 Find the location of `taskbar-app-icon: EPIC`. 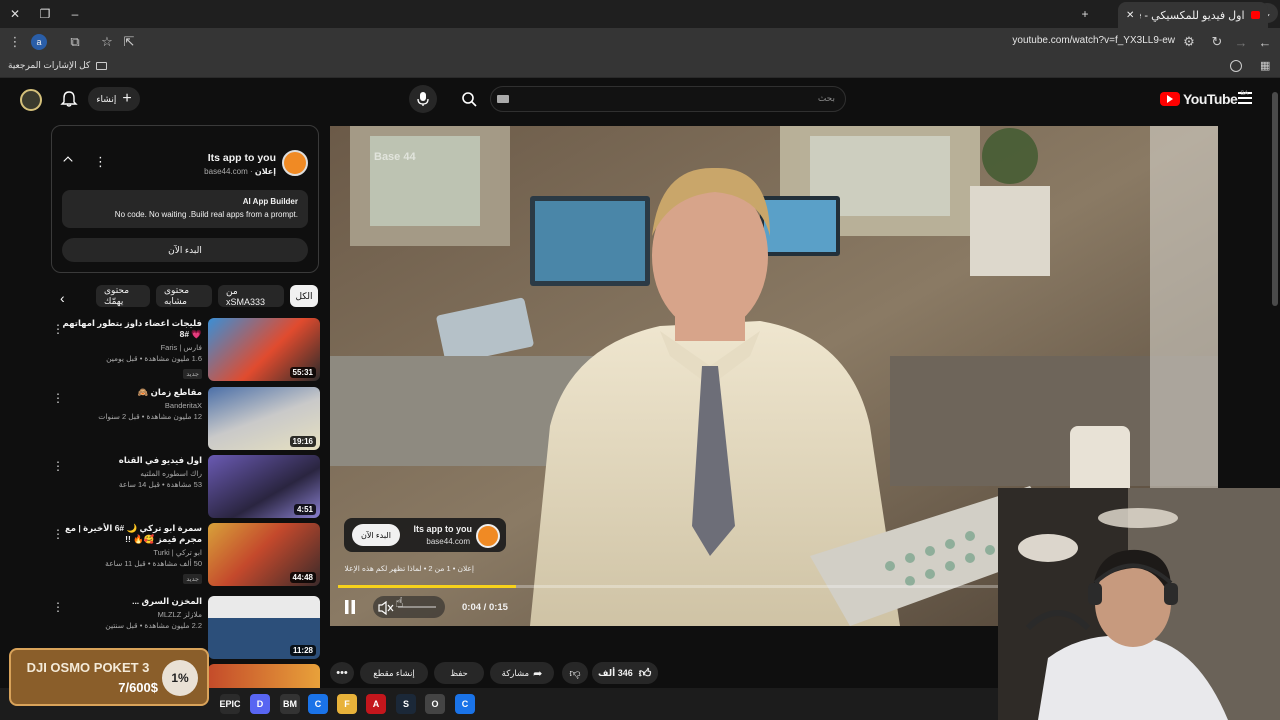

taskbar-app-icon: EPIC is located at coordinates (230, 704).